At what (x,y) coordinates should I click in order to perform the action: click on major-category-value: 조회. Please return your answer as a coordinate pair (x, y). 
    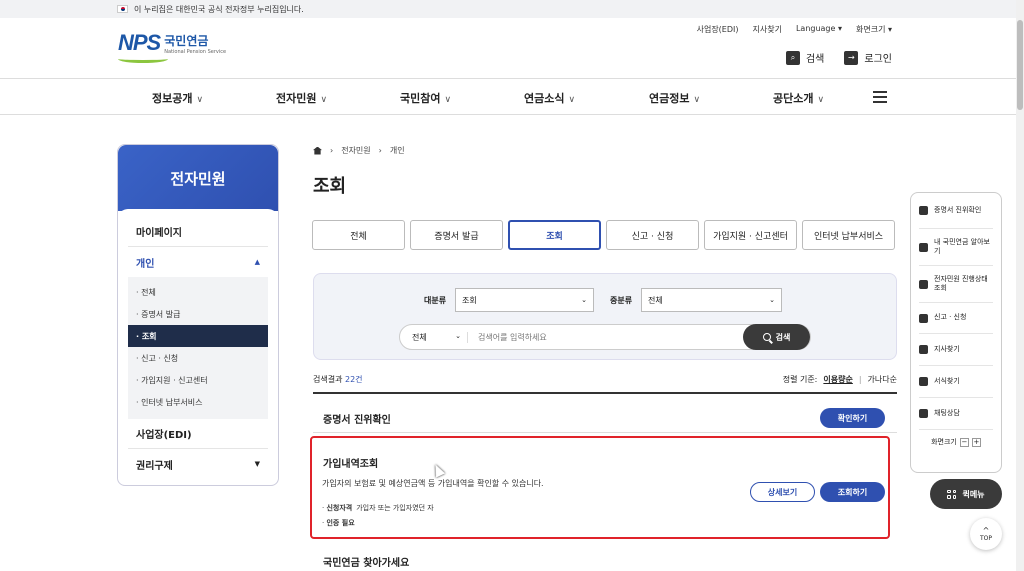
    Looking at the image, I should click on (469, 300).